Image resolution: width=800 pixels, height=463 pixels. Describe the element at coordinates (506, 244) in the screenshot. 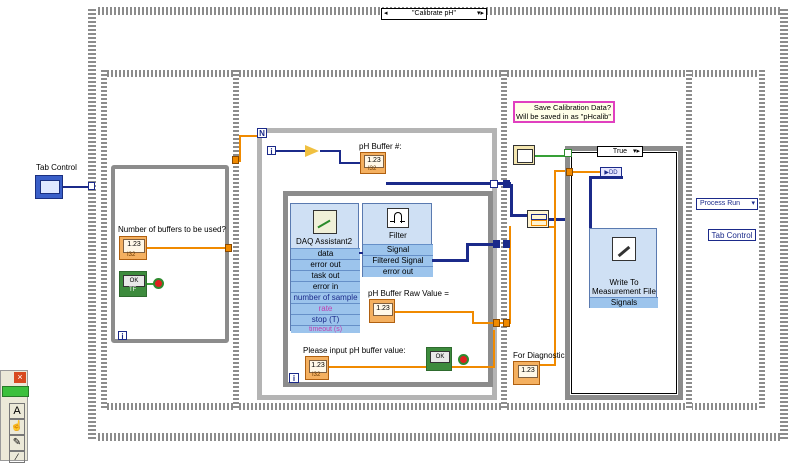

I see `sequence-tunnel-b` at that location.